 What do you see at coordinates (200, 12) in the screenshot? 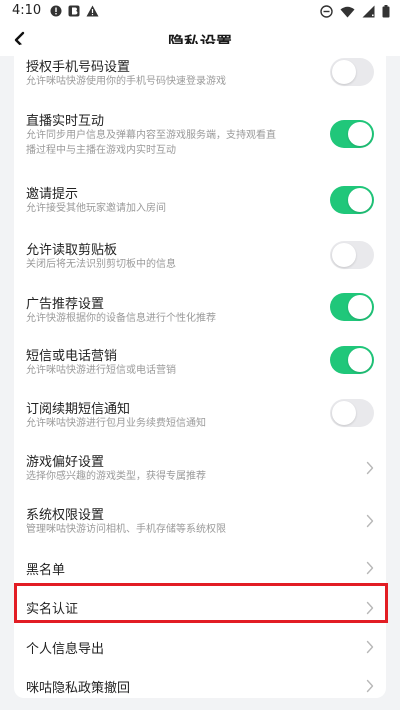
I see `status-bar: 4:10` at bounding box center [200, 12].